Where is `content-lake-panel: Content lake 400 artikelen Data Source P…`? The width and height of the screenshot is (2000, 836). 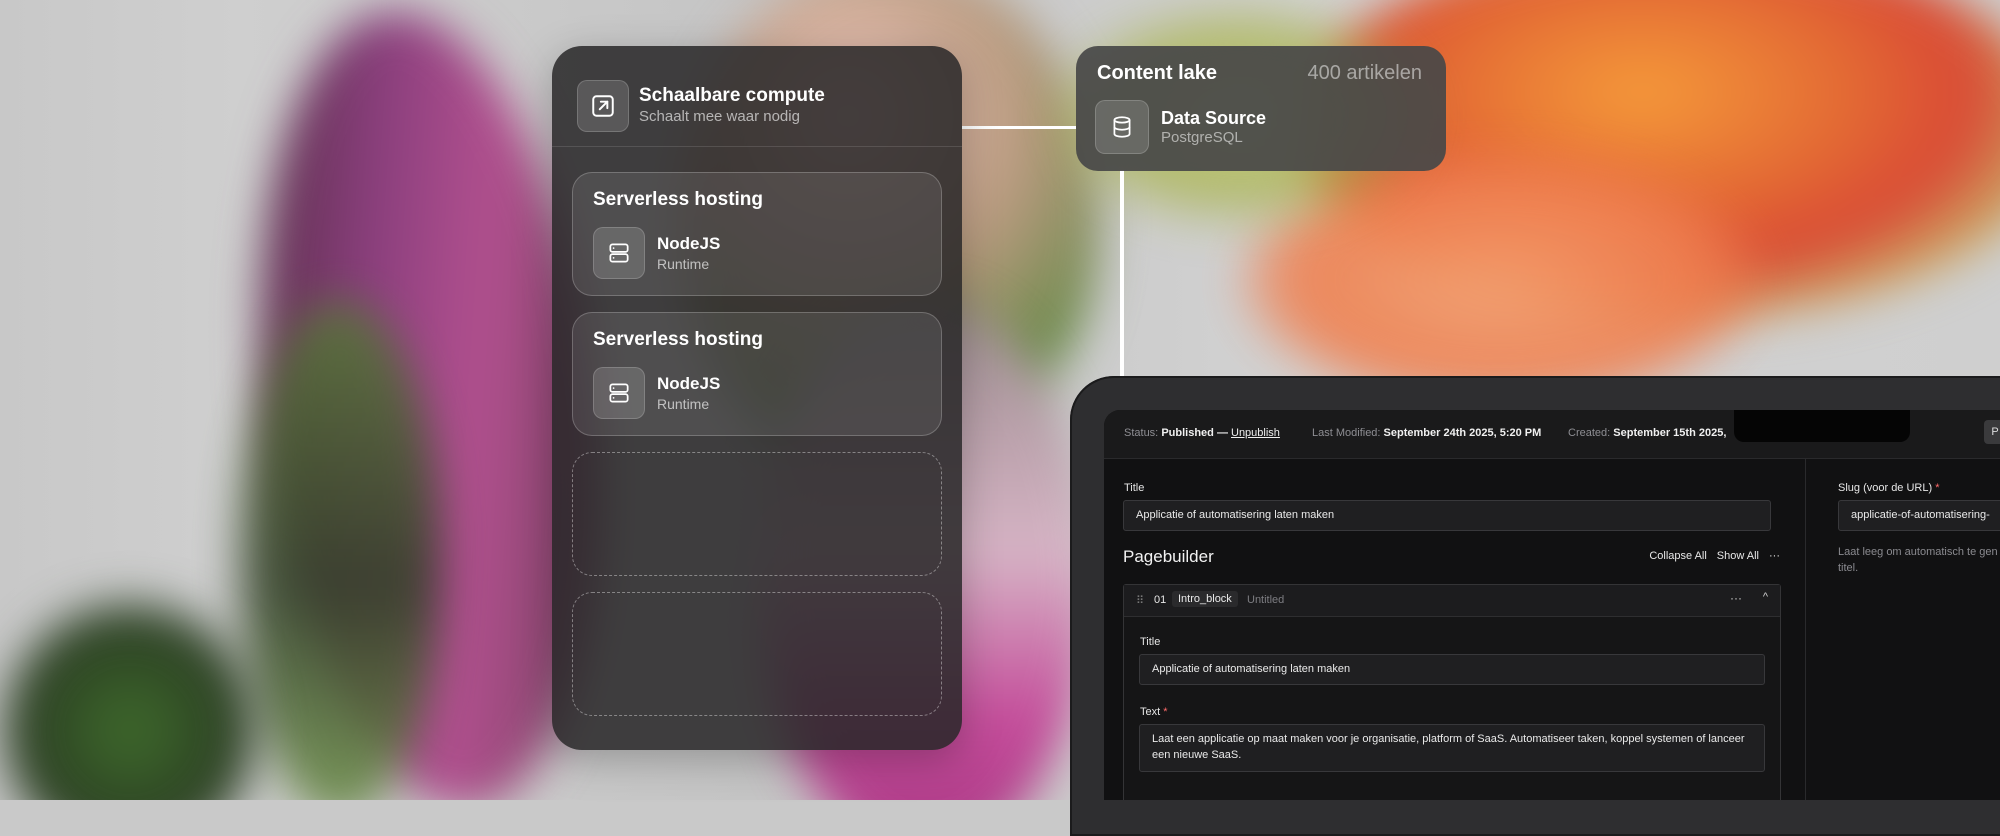 content-lake-panel: Content lake 400 artikelen Data Source P… is located at coordinates (1261, 108).